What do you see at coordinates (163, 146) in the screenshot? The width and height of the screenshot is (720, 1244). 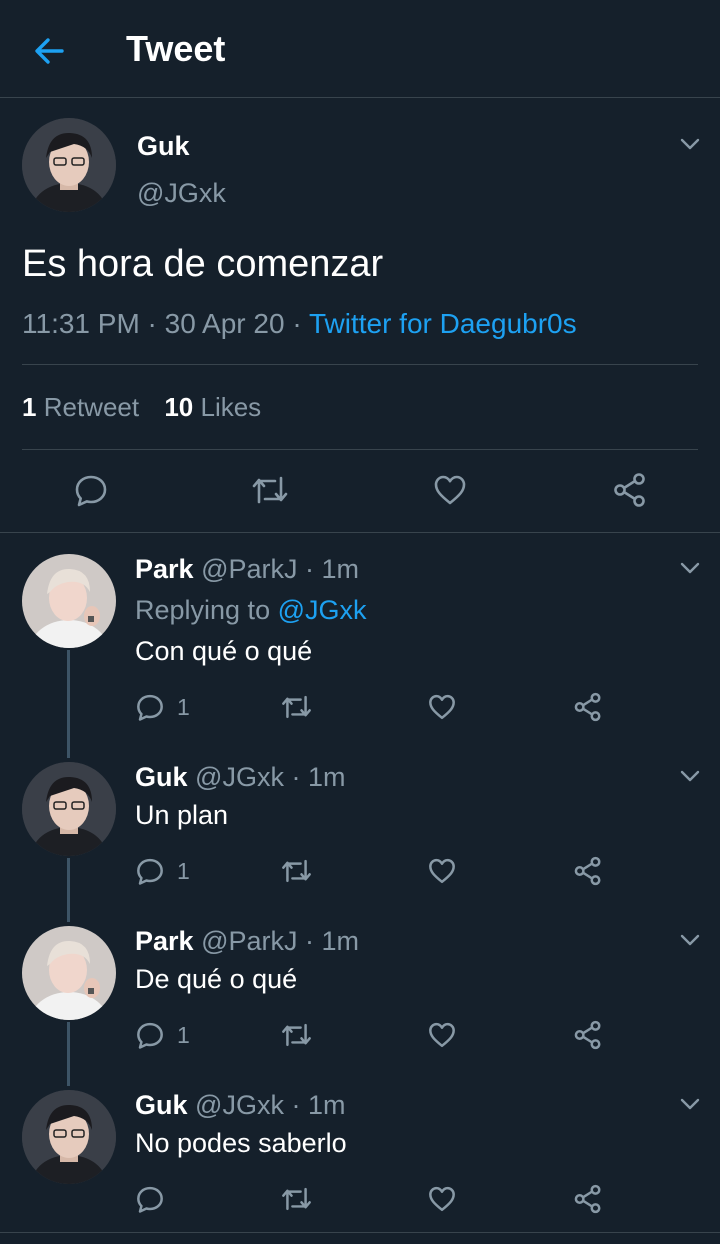 I see `author-name: Guk` at bounding box center [163, 146].